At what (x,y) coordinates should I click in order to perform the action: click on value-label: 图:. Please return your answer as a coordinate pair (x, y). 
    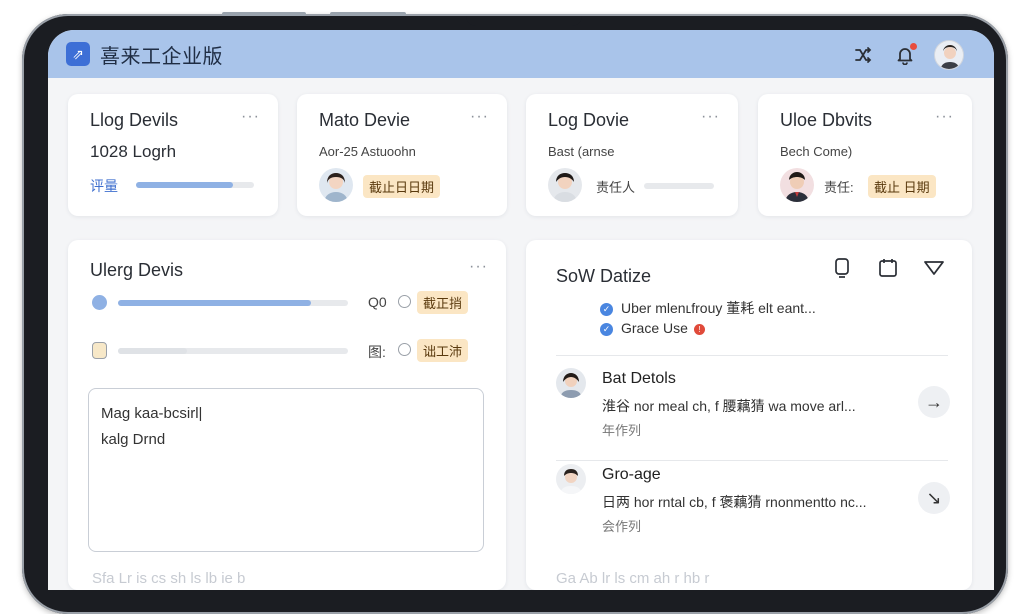
    Looking at the image, I should click on (377, 352).